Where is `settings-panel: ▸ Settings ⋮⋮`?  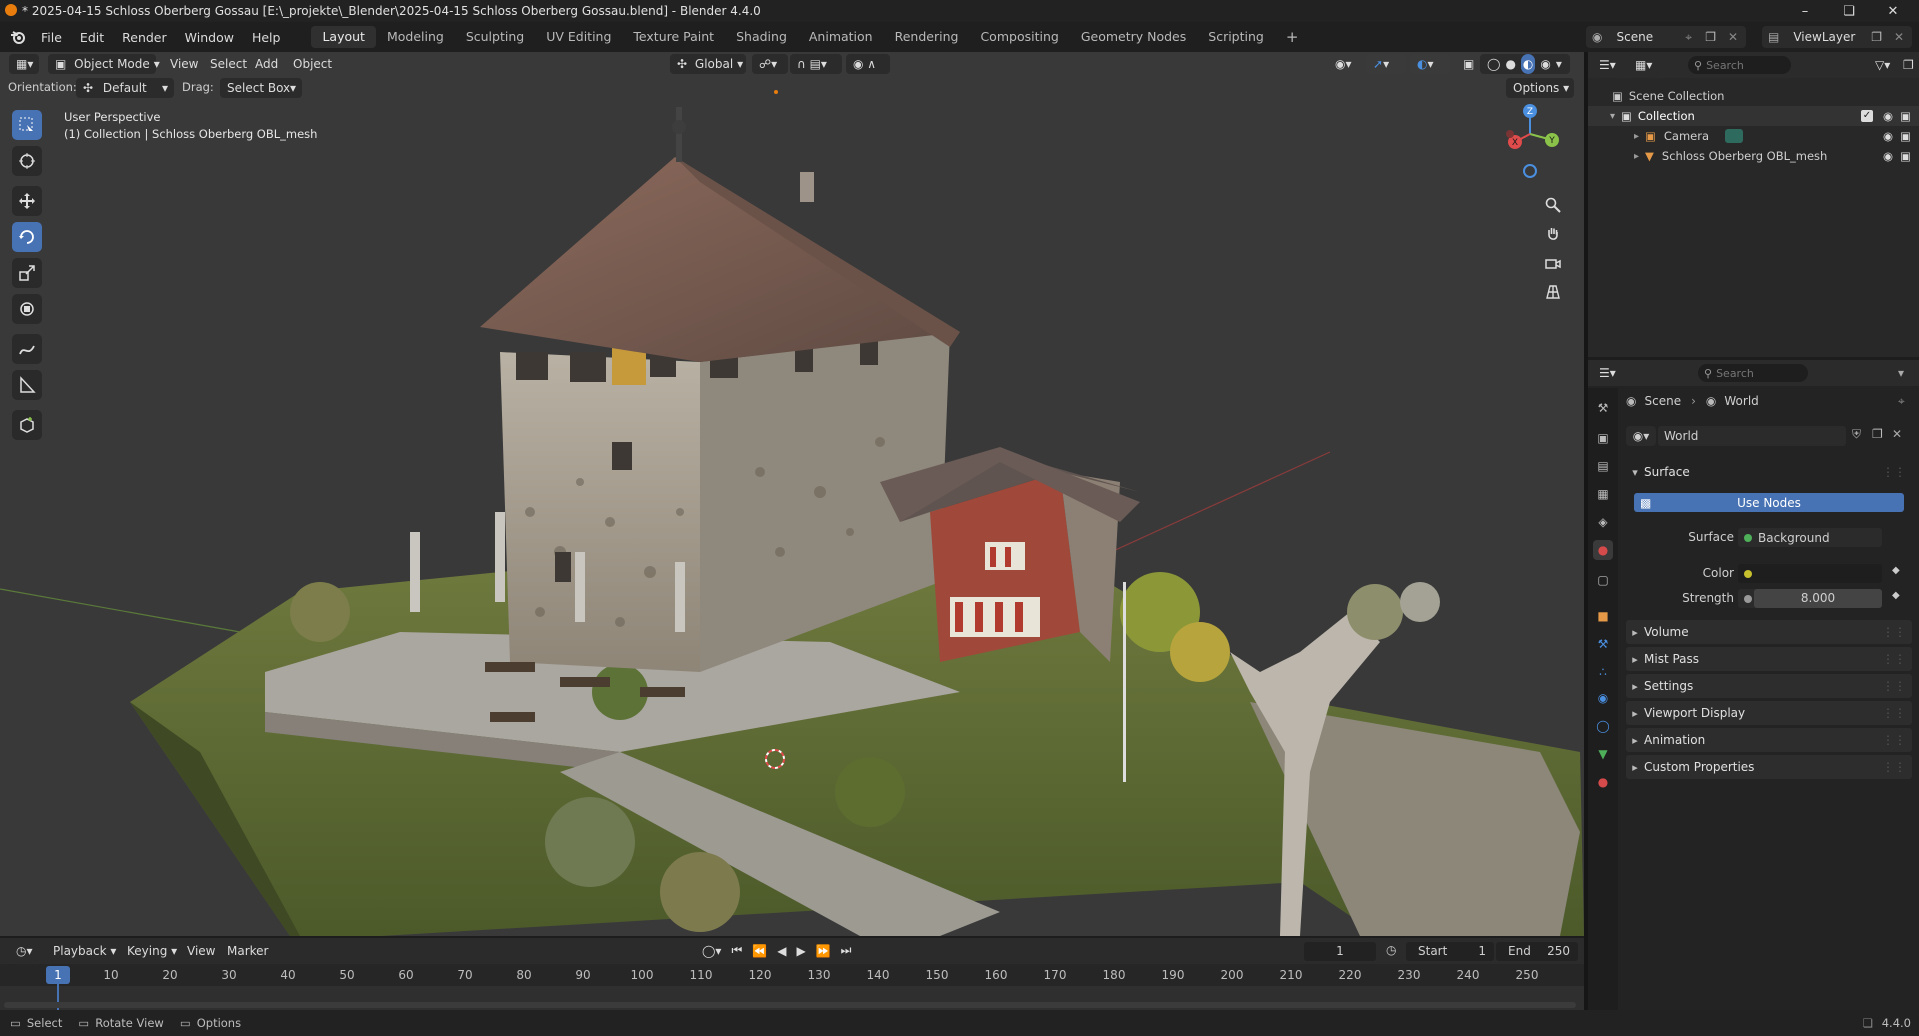
settings-panel: ▸ Settings ⋮⋮ is located at coordinates (1769, 686).